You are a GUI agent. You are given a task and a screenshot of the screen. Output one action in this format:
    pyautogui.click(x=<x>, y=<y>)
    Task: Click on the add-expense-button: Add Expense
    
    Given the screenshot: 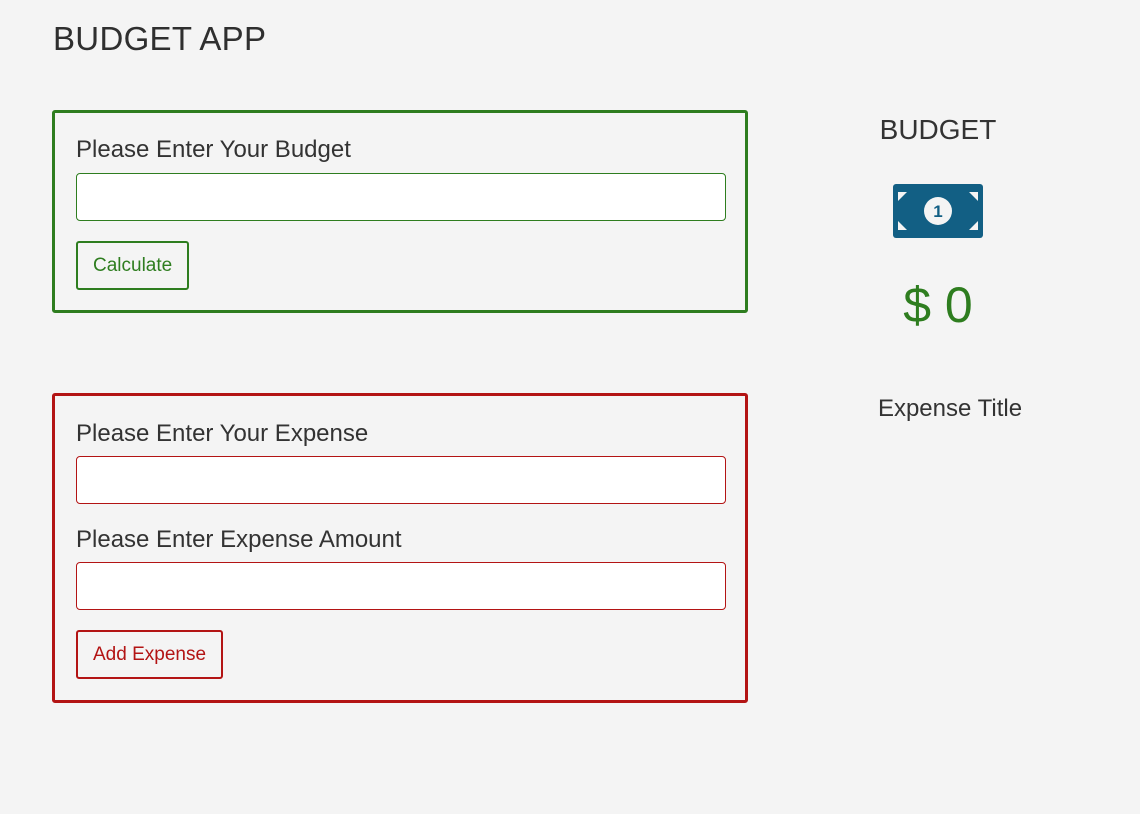 What is the action you would take?
    pyautogui.click(x=150, y=654)
    